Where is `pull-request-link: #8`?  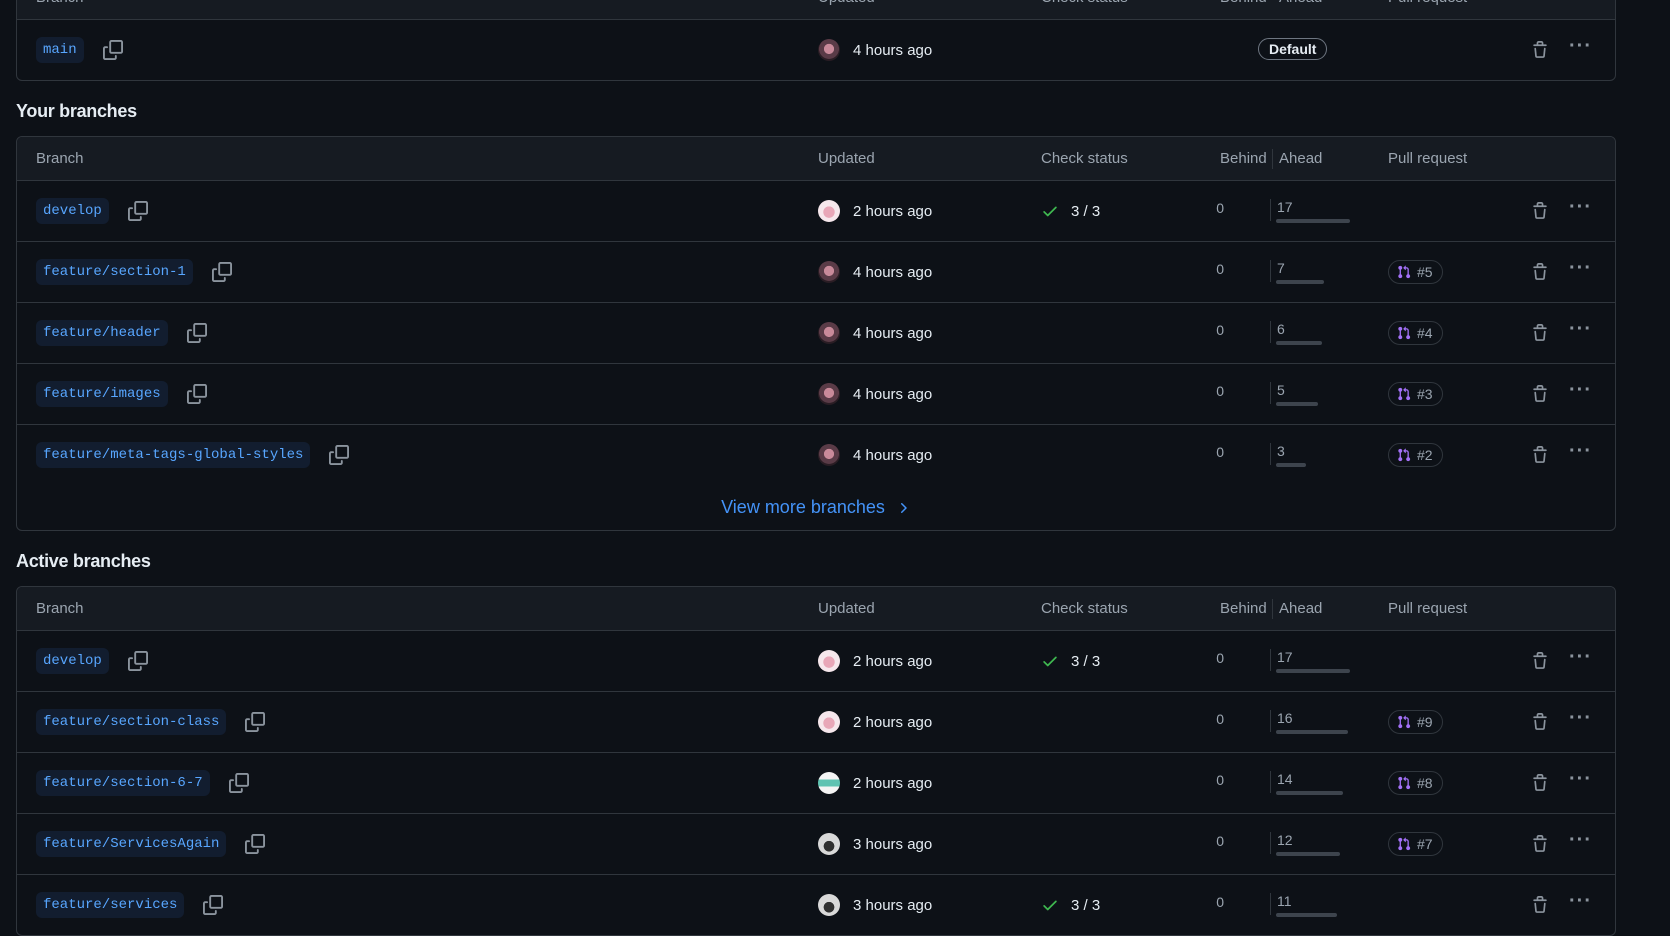 pull-request-link: #8 is located at coordinates (1415, 783).